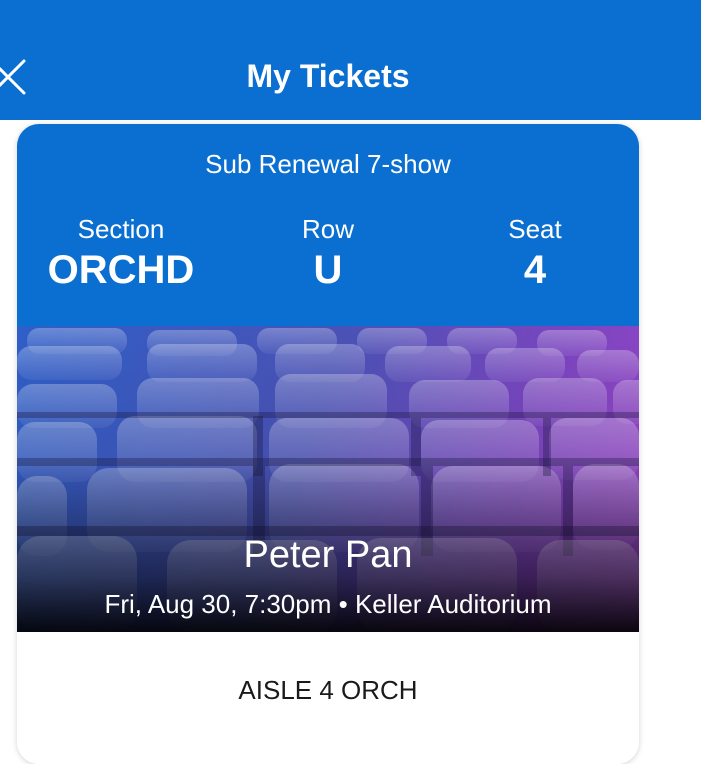 The width and height of the screenshot is (701, 764). Describe the element at coordinates (121, 229) in the screenshot. I see `section-label: Section` at that location.